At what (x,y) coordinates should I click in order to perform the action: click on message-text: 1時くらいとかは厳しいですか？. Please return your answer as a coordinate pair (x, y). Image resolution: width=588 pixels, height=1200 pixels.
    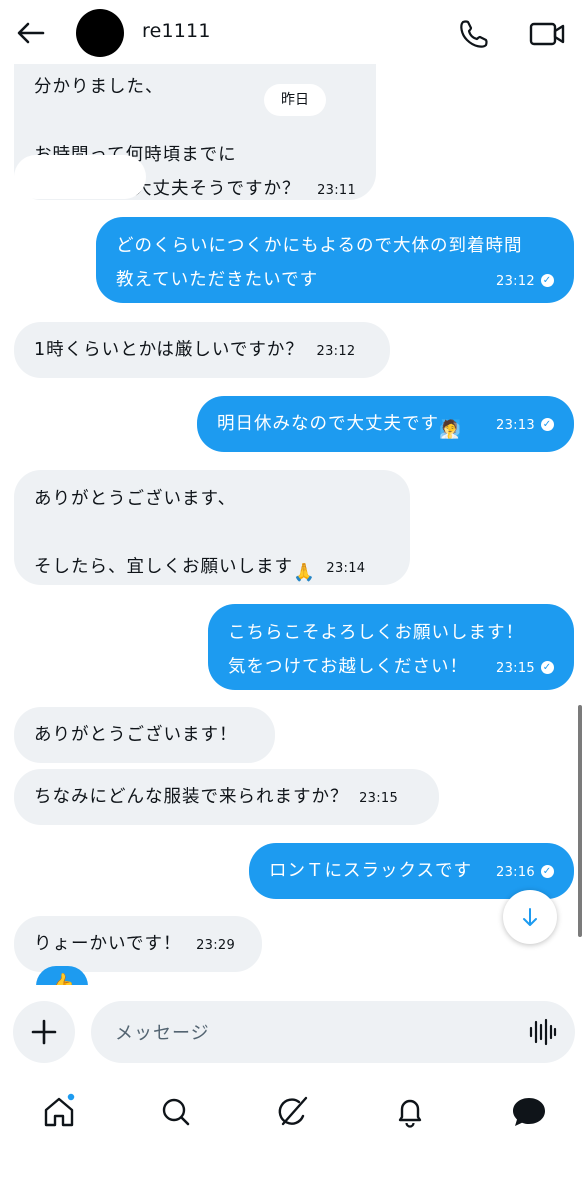
    Looking at the image, I should click on (169, 350).